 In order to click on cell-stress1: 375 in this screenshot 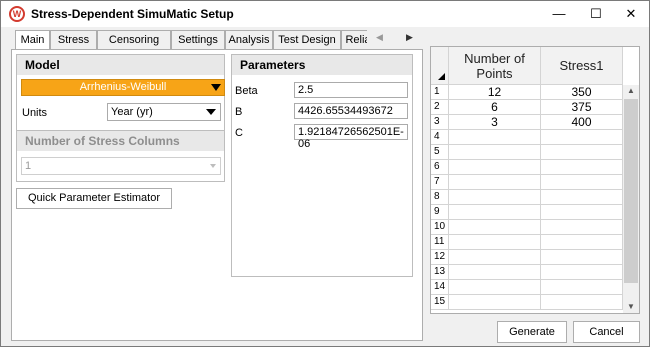, I will do `click(582, 107)`.